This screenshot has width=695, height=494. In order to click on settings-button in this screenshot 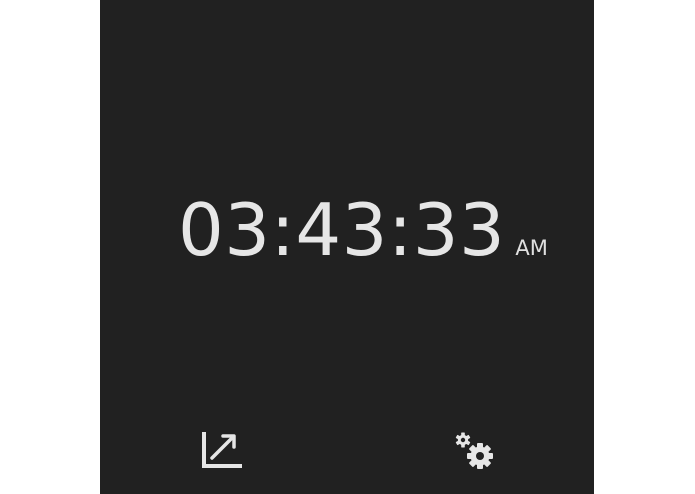, I will do `click(476, 452)`.